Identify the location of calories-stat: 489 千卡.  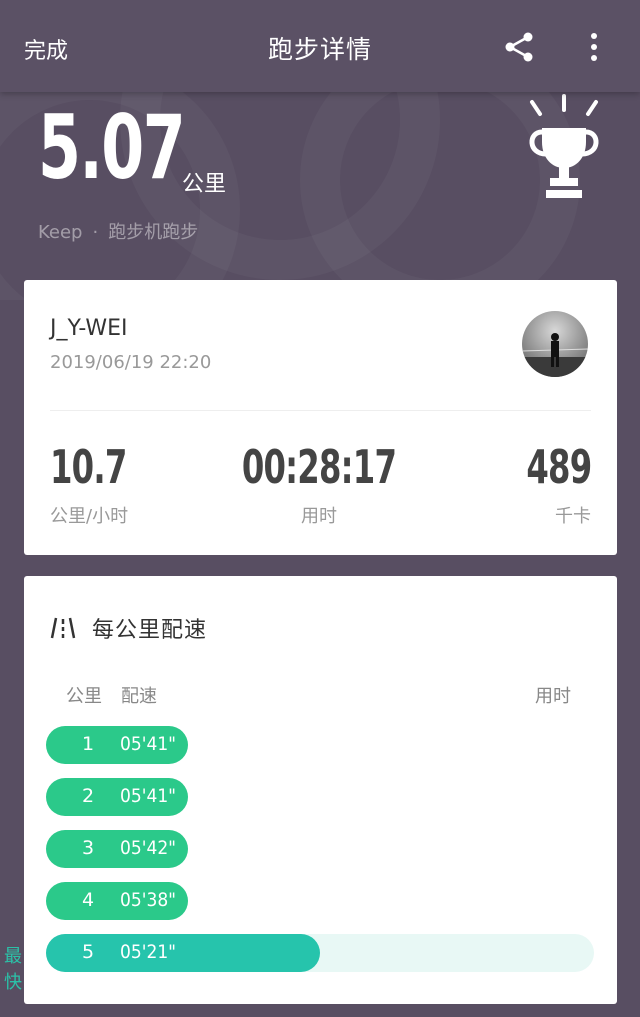
(550, 484).